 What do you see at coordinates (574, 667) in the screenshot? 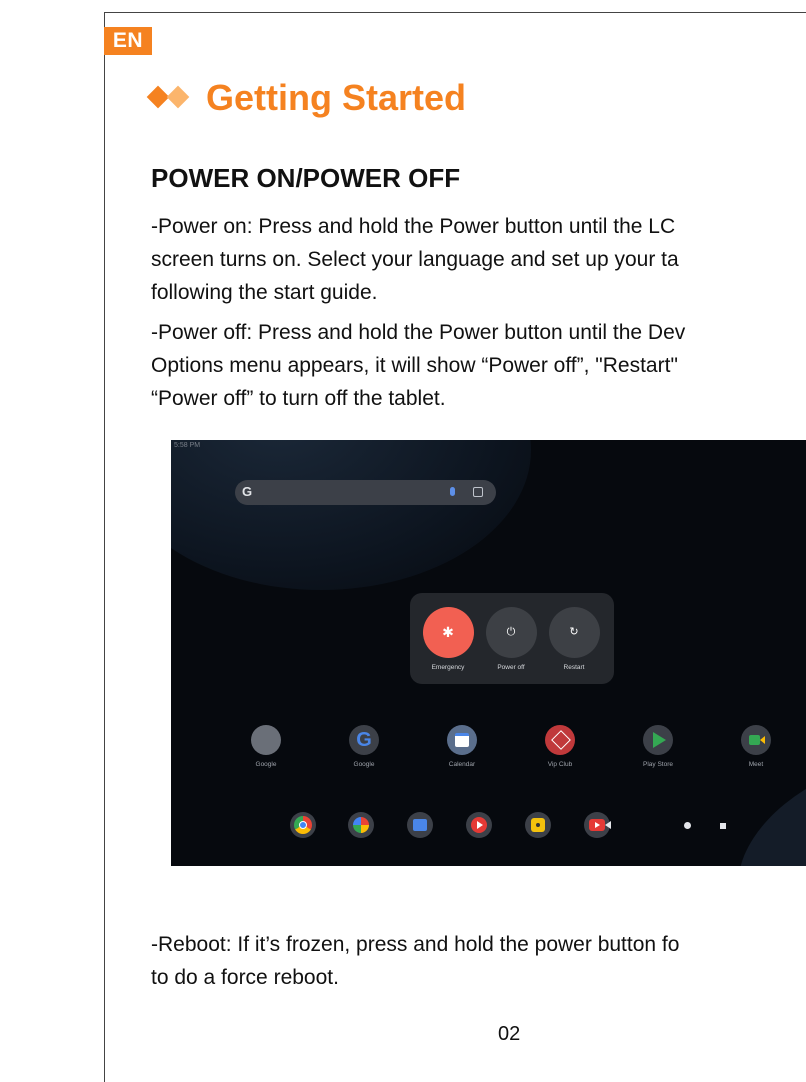
I see `power-menu-label: Restart` at bounding box center [574, 667].